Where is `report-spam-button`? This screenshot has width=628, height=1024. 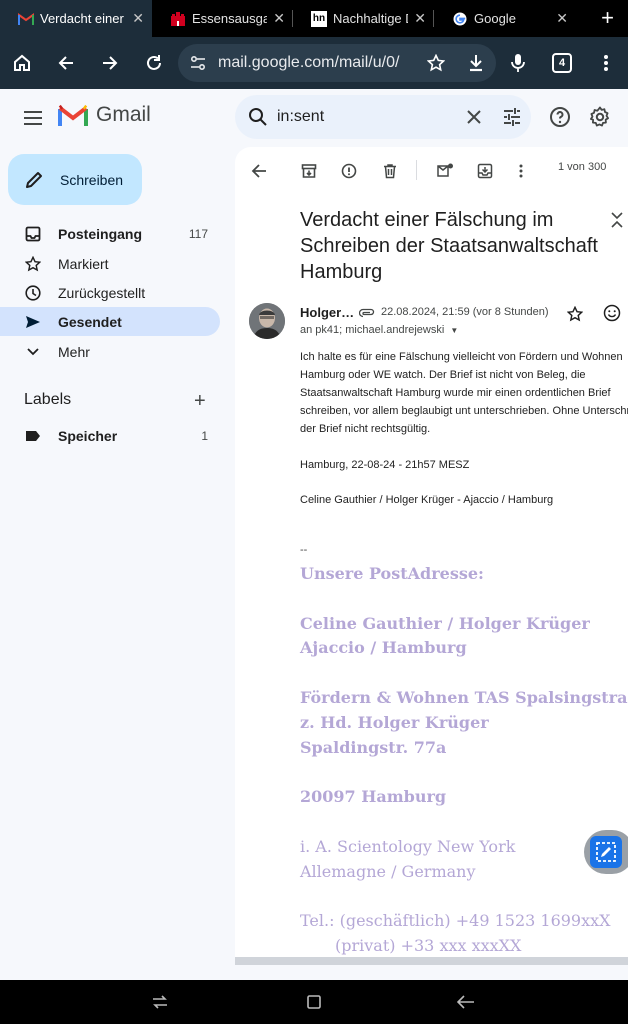
report-spam-button is located at coordinates (349, 171).